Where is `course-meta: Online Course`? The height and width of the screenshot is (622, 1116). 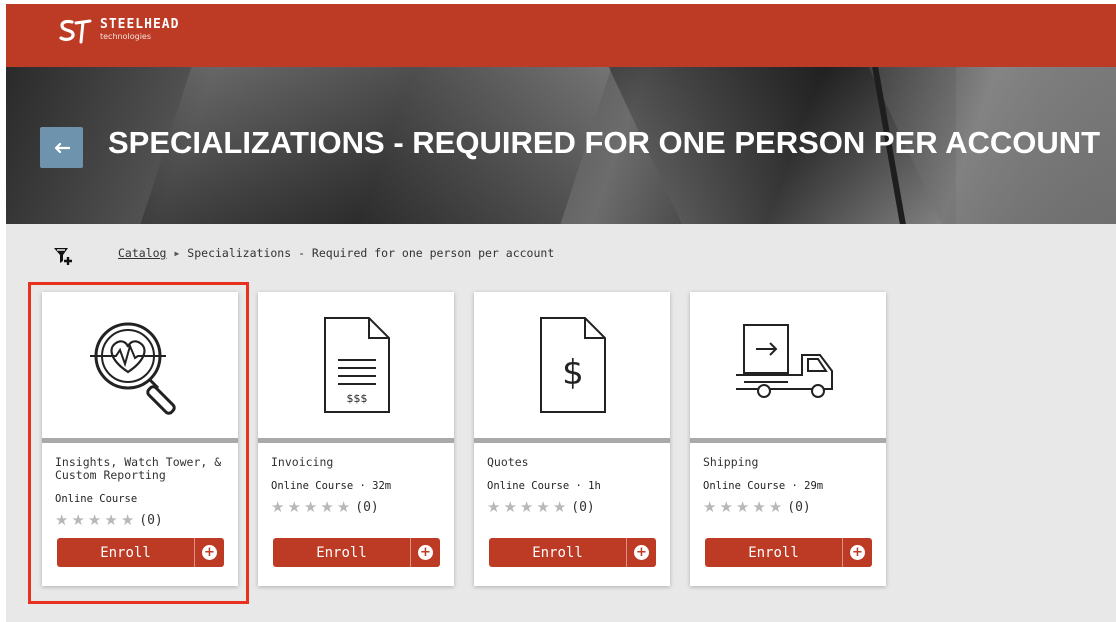
course-meta: Online Course is located at coordinates (96, 499).